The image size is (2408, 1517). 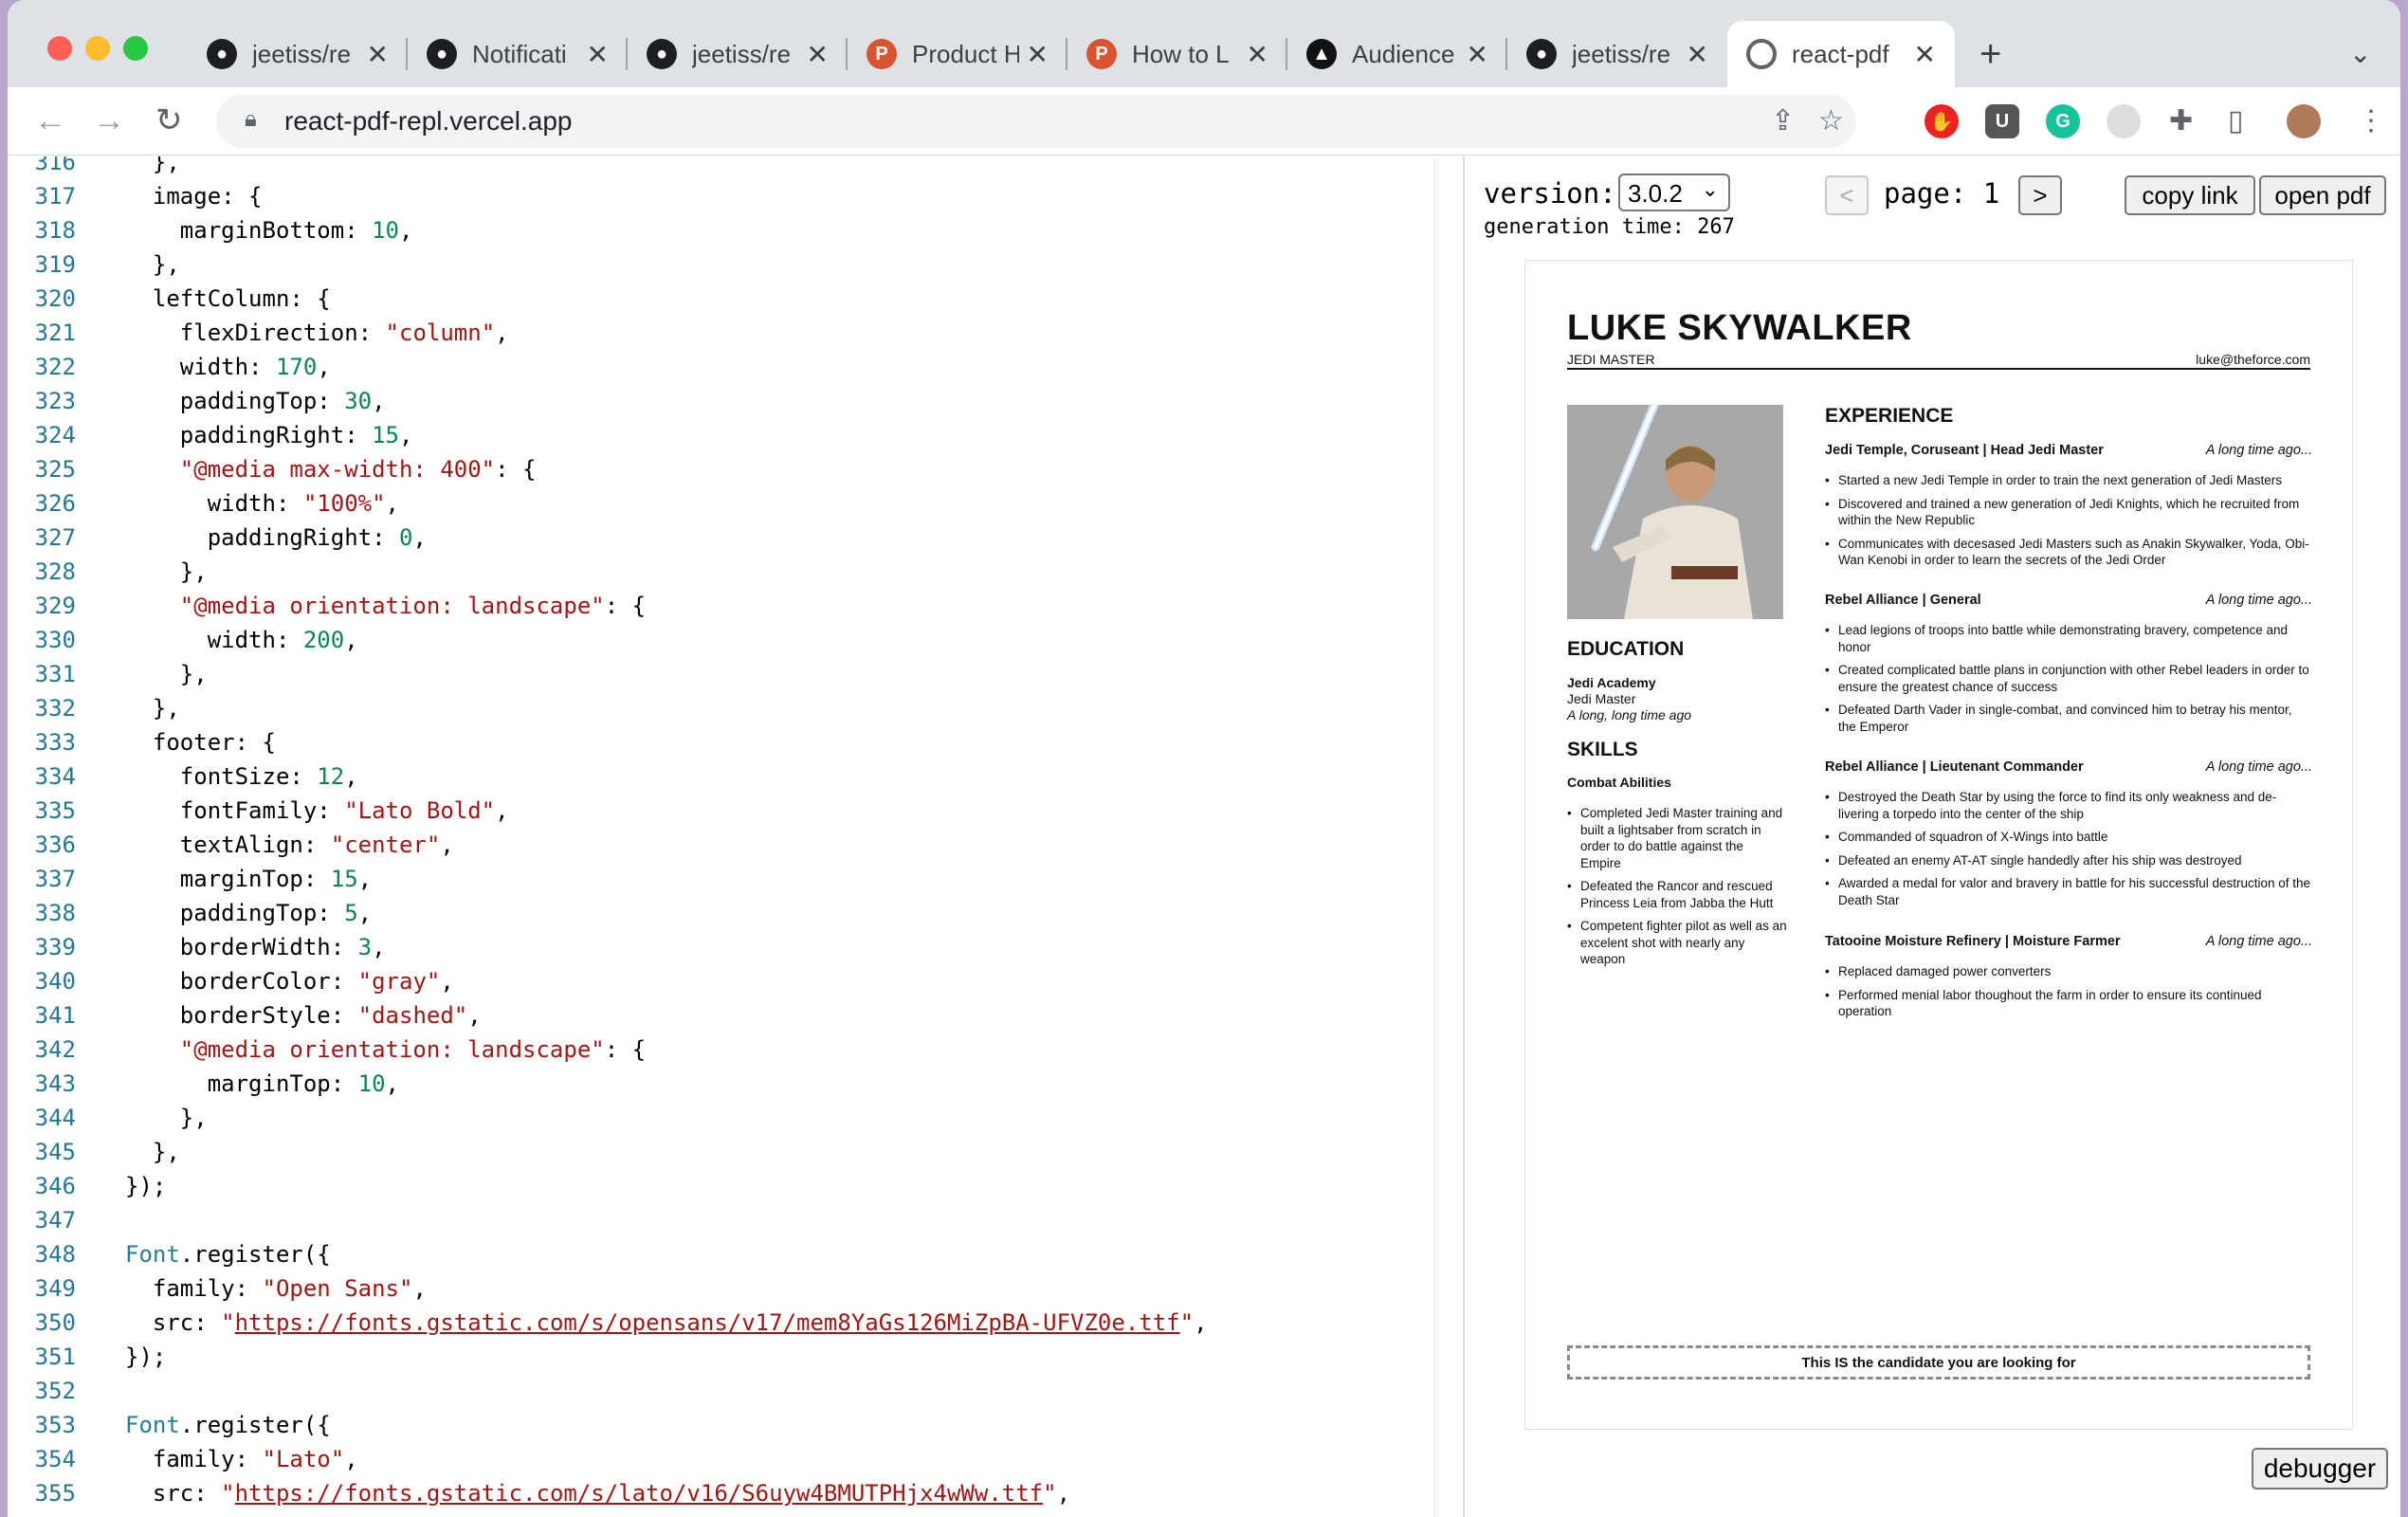 What do you see at coordinates (735, 1254) in the screenshot?
I see `code-line: 348 Font.register({` at bounding box center [735, 1254].